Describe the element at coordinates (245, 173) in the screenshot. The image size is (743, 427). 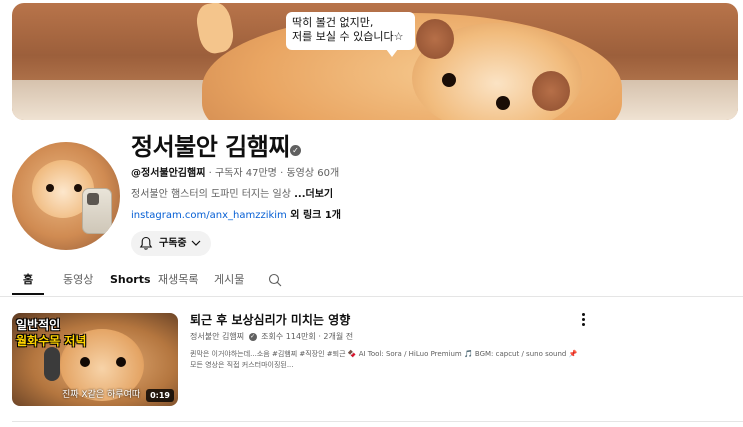
I see `subscriber-count: 구독자 47만명` at that location.